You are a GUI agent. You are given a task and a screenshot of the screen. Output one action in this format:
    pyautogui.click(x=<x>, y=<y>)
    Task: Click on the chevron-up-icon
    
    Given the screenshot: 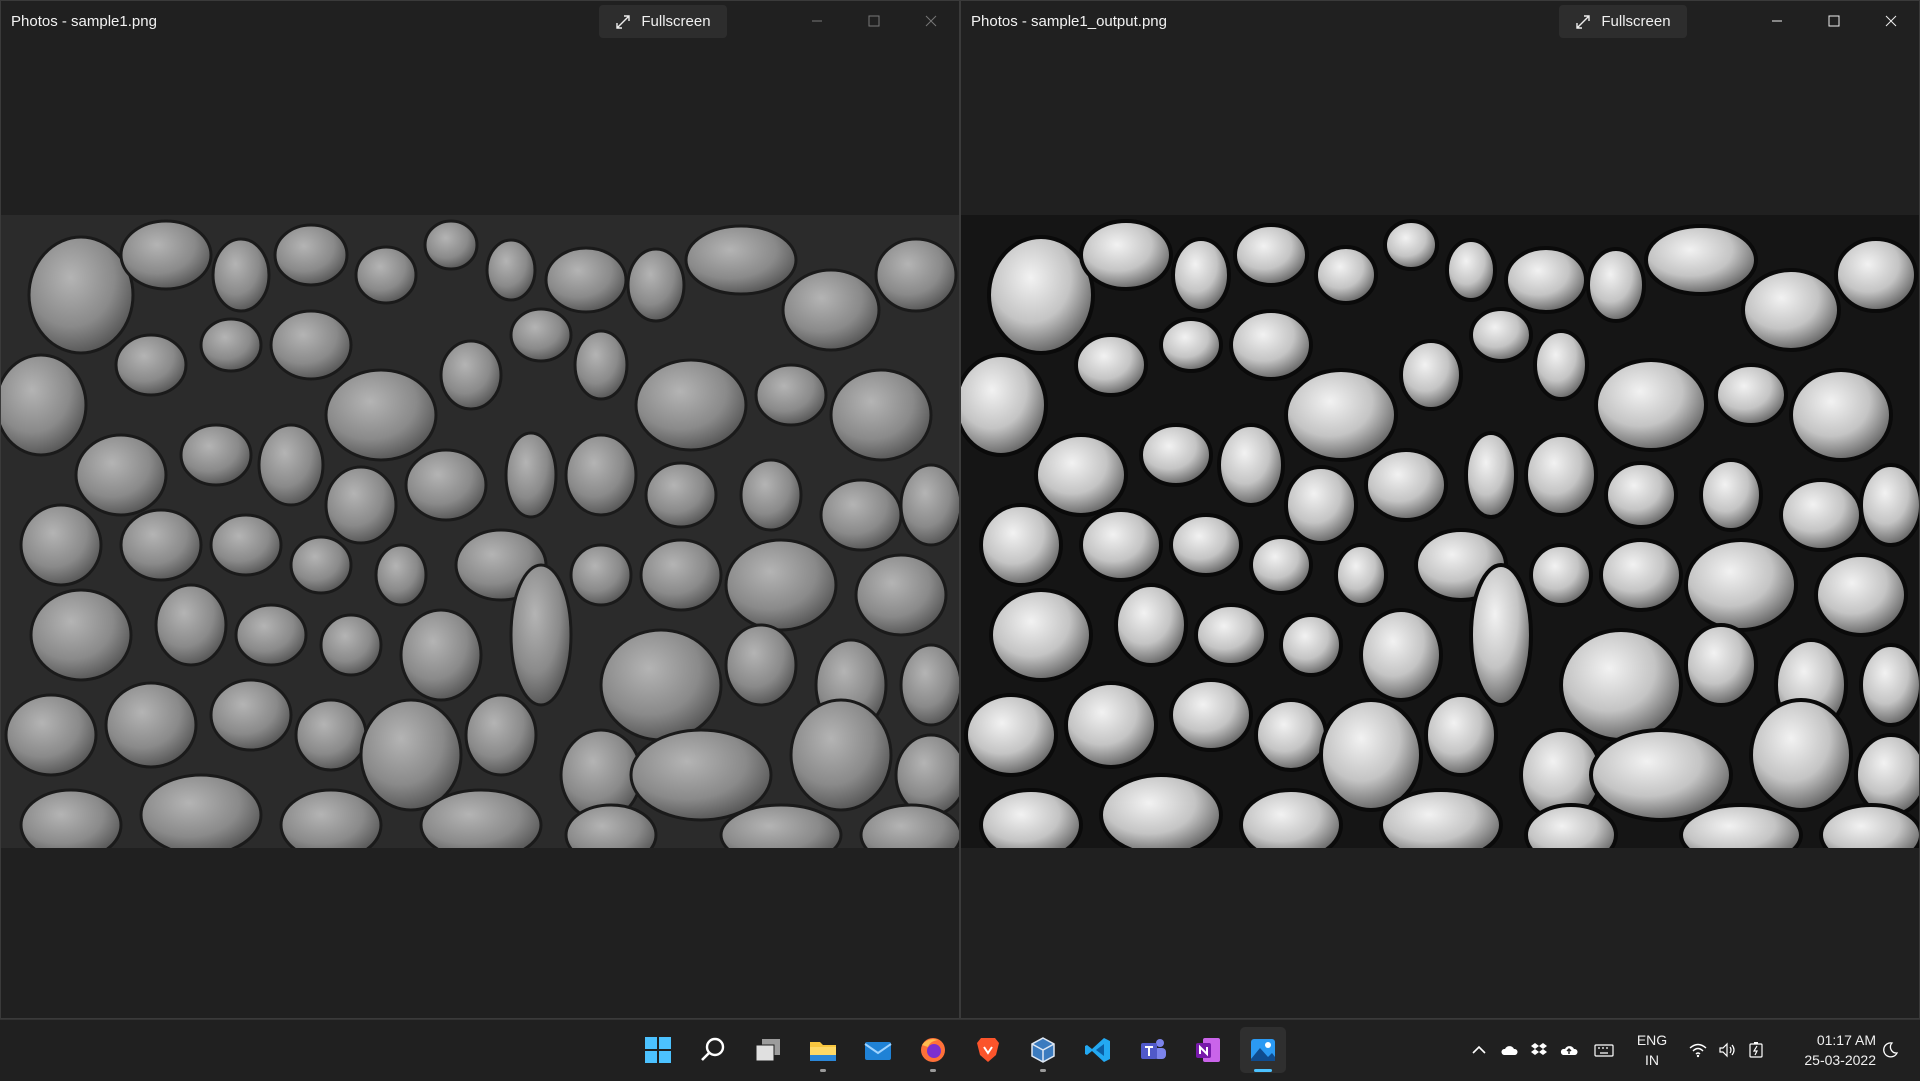 What is the action you would take?
    pyautogui.click(x=1479, y=1049)
    